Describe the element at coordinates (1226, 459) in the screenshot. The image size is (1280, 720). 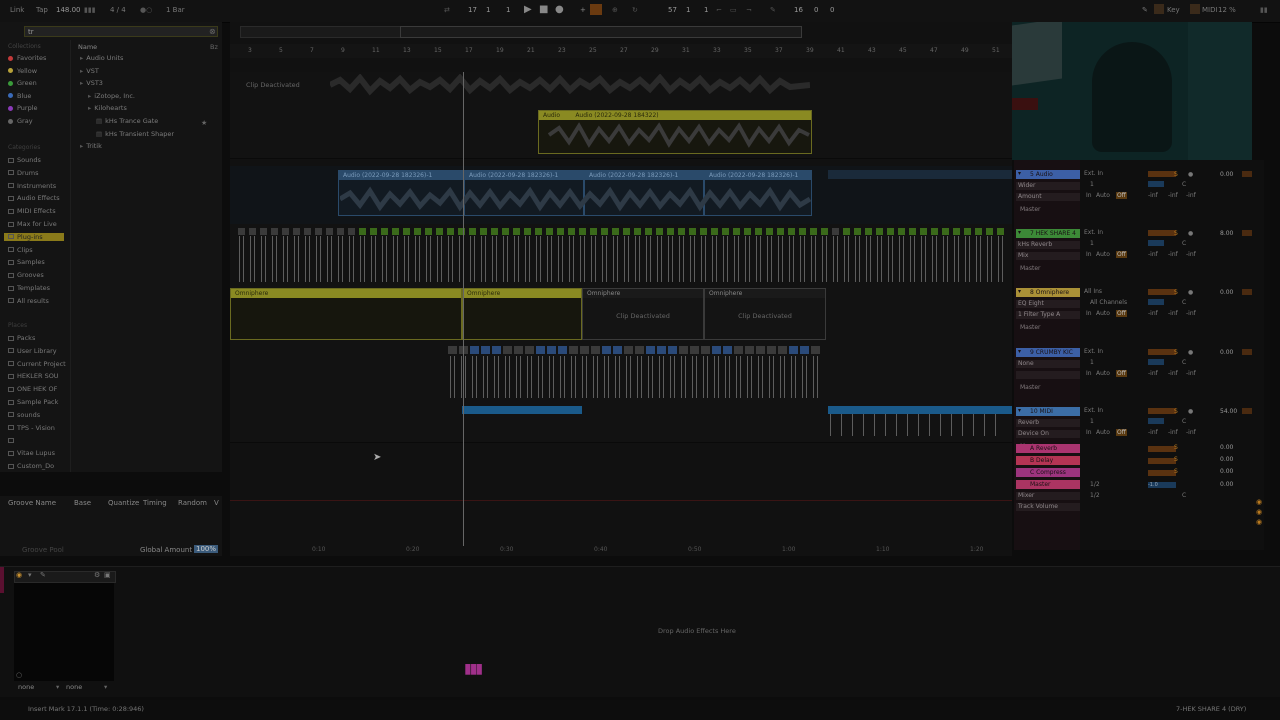
I see `return-gain-value: 0.00` at that location.